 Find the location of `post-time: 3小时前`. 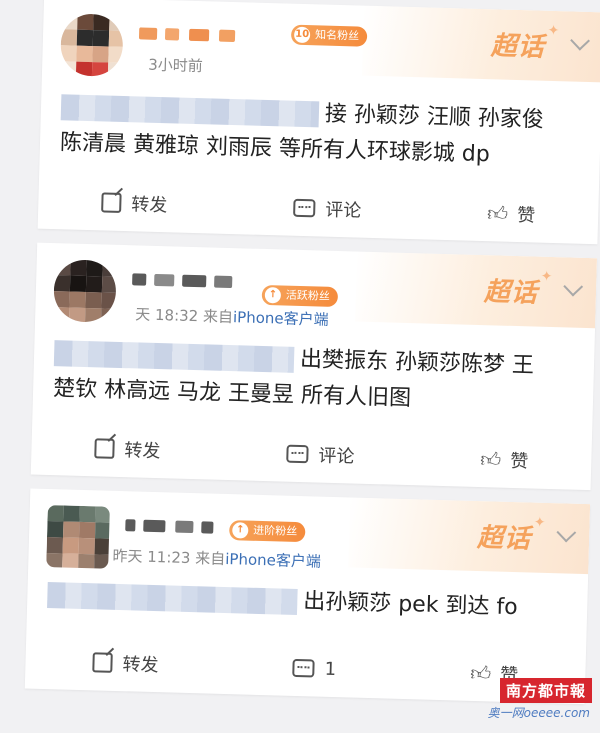

post-time: 3小时前 is located at coordinates (175, 65).